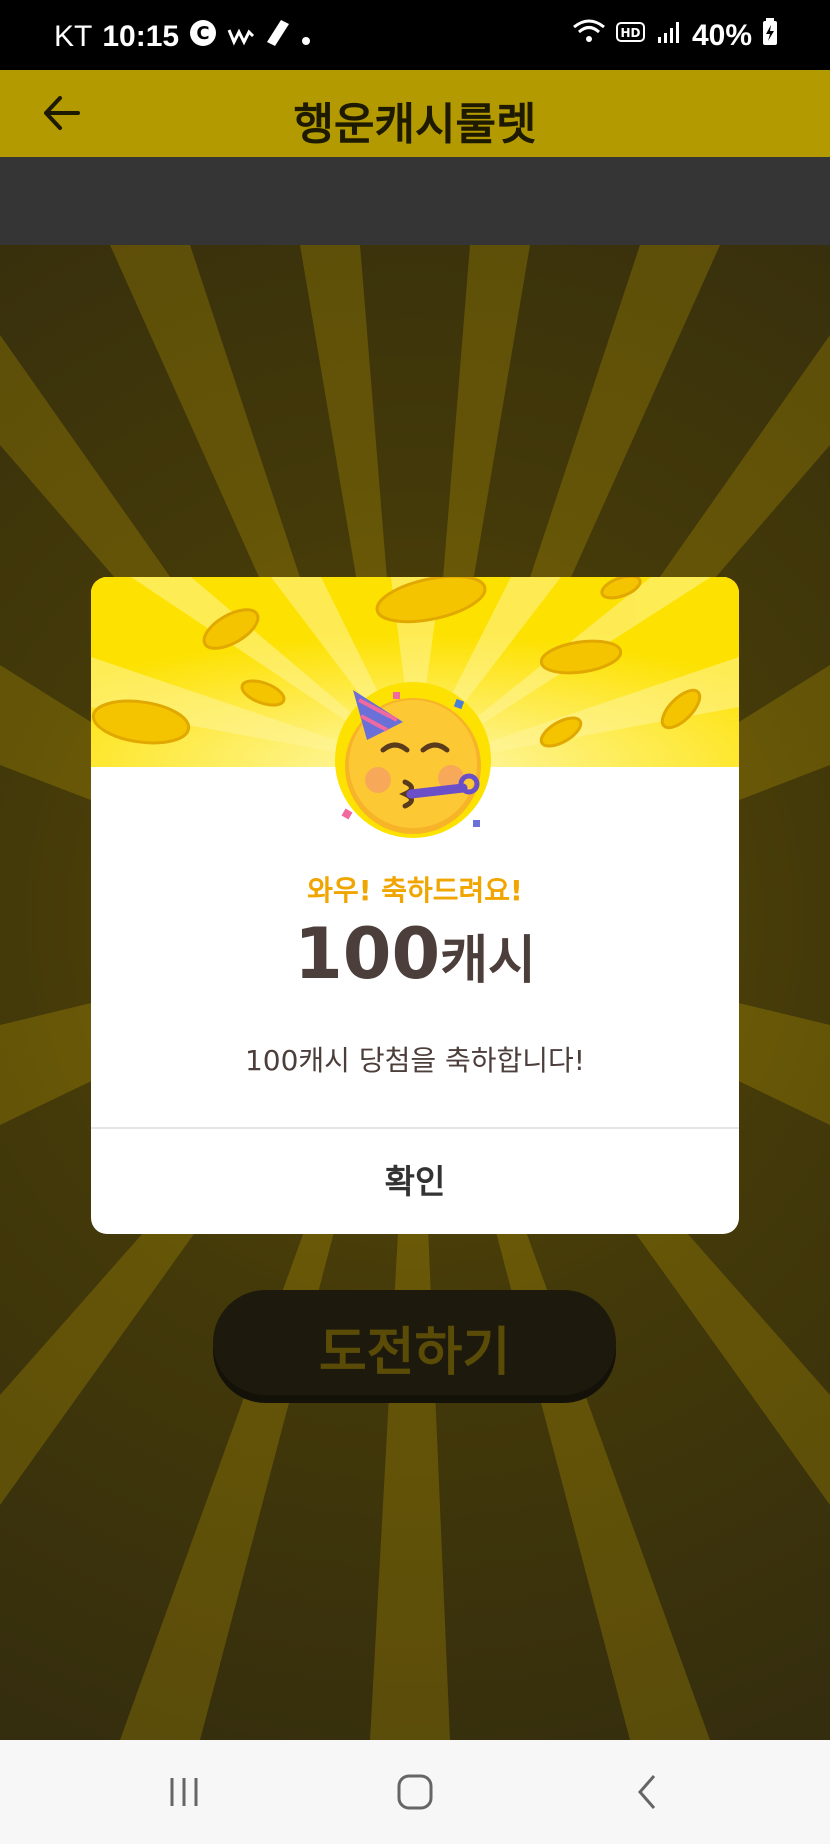 The height and width of the screenshot is (1844, 830). What do you see at coordinates (589, 36) in the screenshot?
I see `wifi-icon` at bounding box center [589, 36].